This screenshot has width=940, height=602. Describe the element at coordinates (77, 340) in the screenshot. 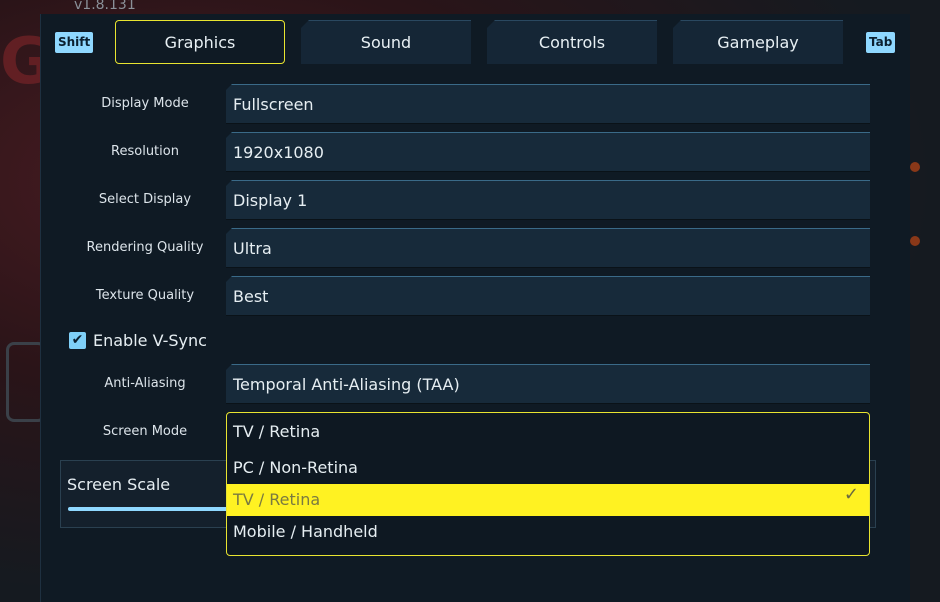

I see `vsync-checkbox: ✔` at that location.